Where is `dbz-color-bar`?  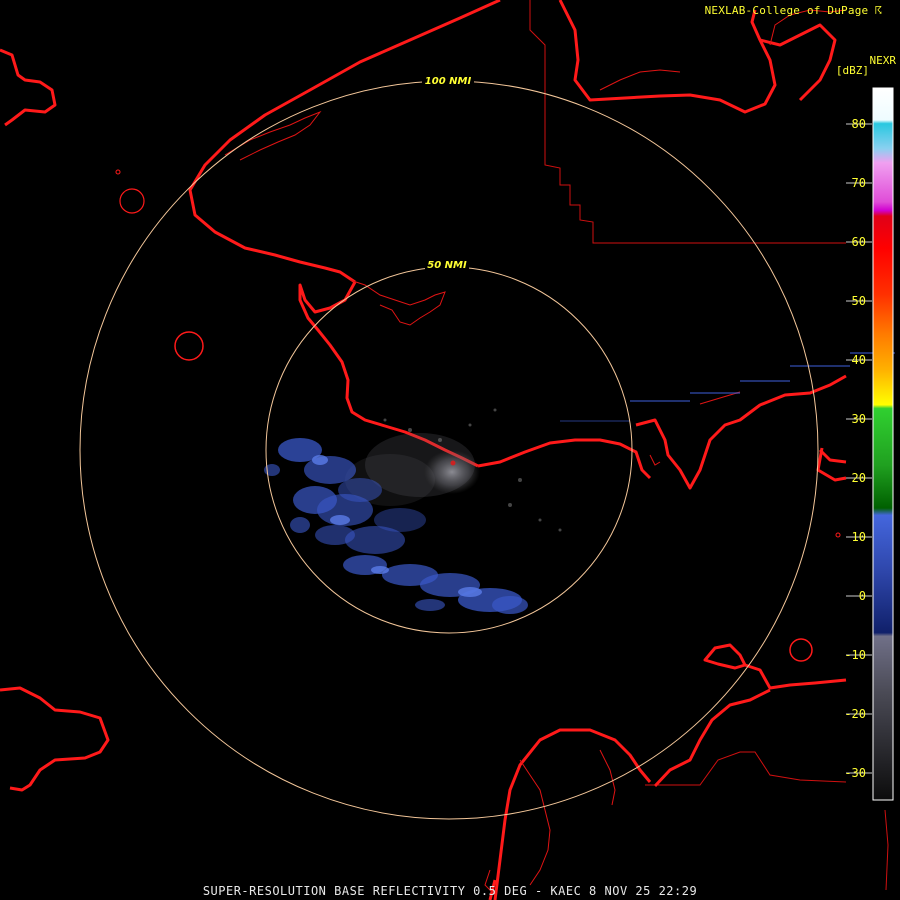 dbz-color-bar is located at coordinates (883, 444).